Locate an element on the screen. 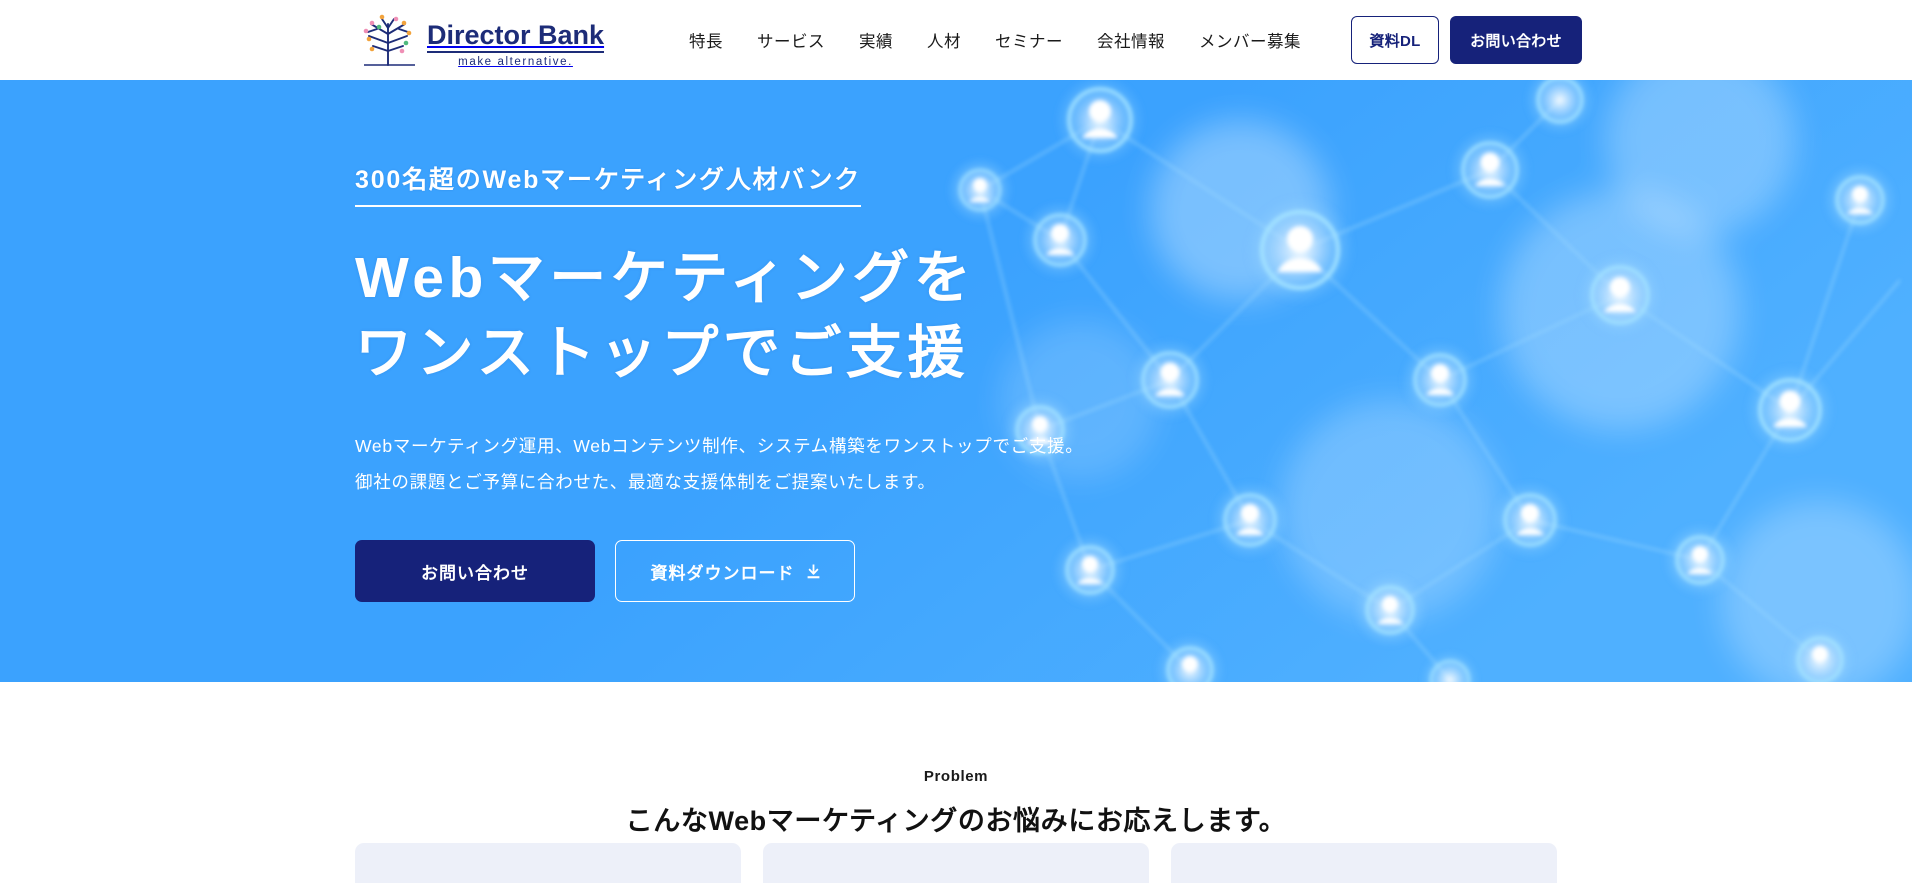 The width and height of the screenshot is (1912, 883). header-actions: 資料DL お問い合わせ is located at coordinates (1466, 40).